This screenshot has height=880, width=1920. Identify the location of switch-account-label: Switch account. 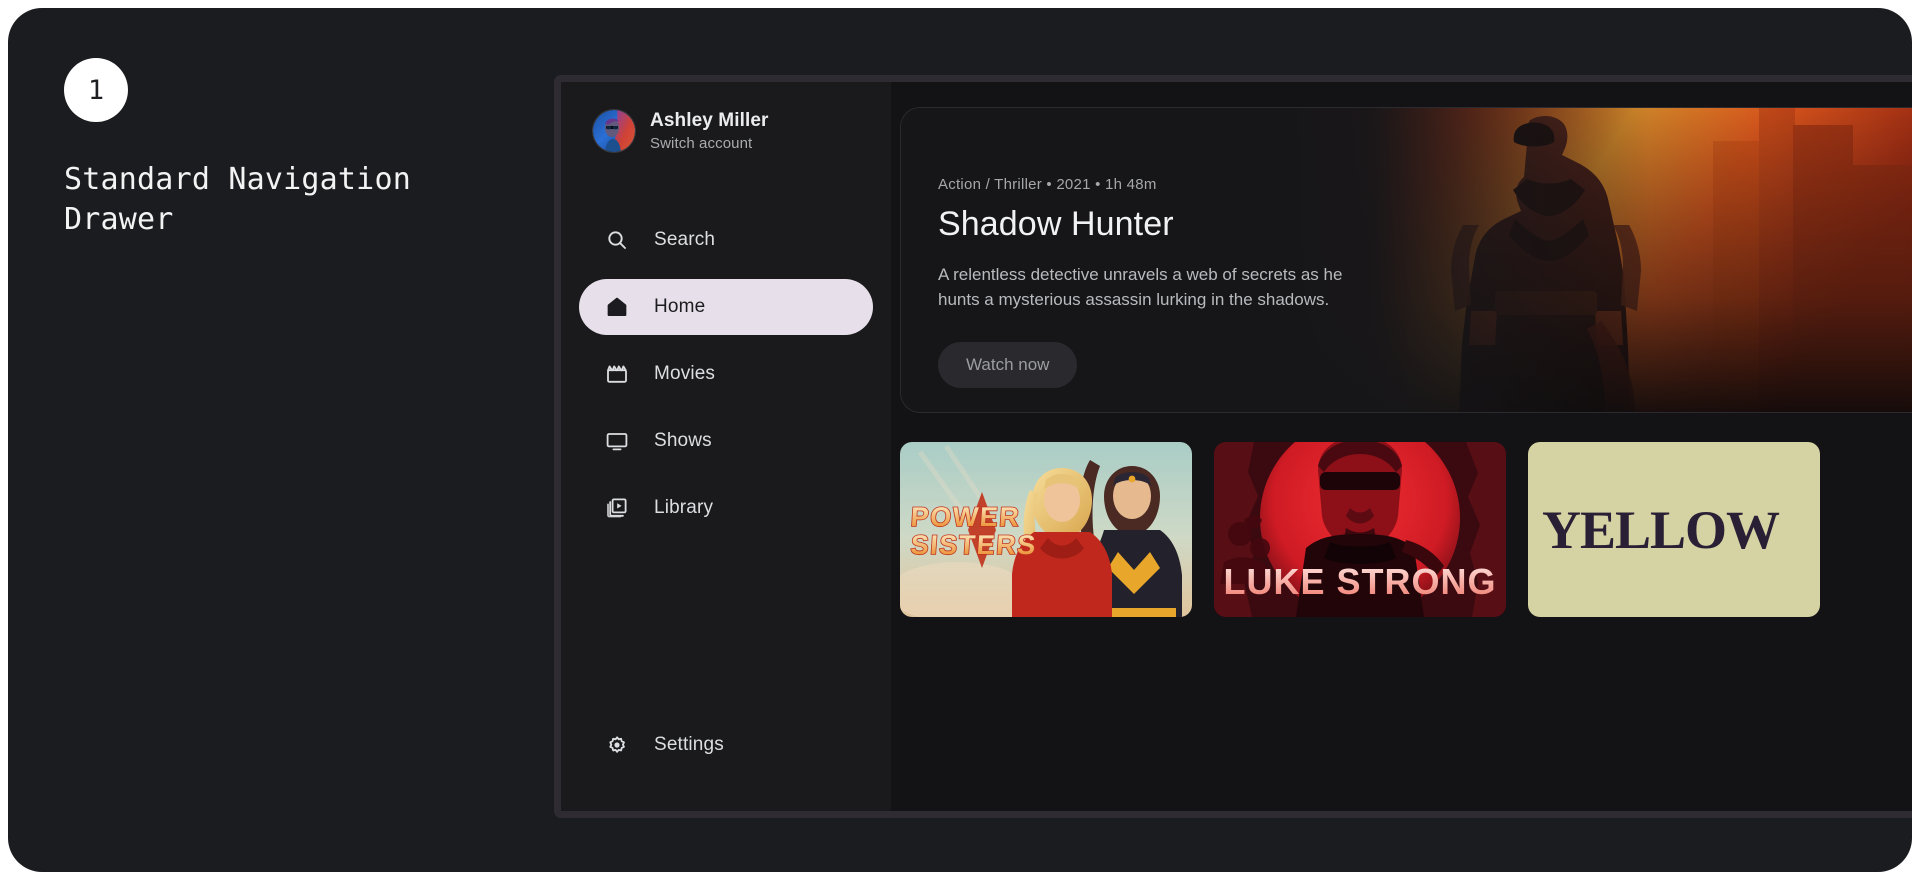
(709, 143).